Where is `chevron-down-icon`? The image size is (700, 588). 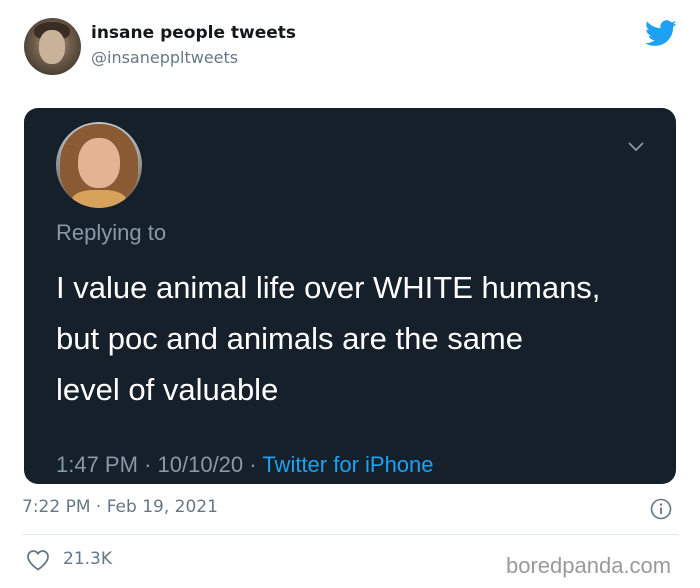
chevron-down-icon is located at coordinates (636, 147).